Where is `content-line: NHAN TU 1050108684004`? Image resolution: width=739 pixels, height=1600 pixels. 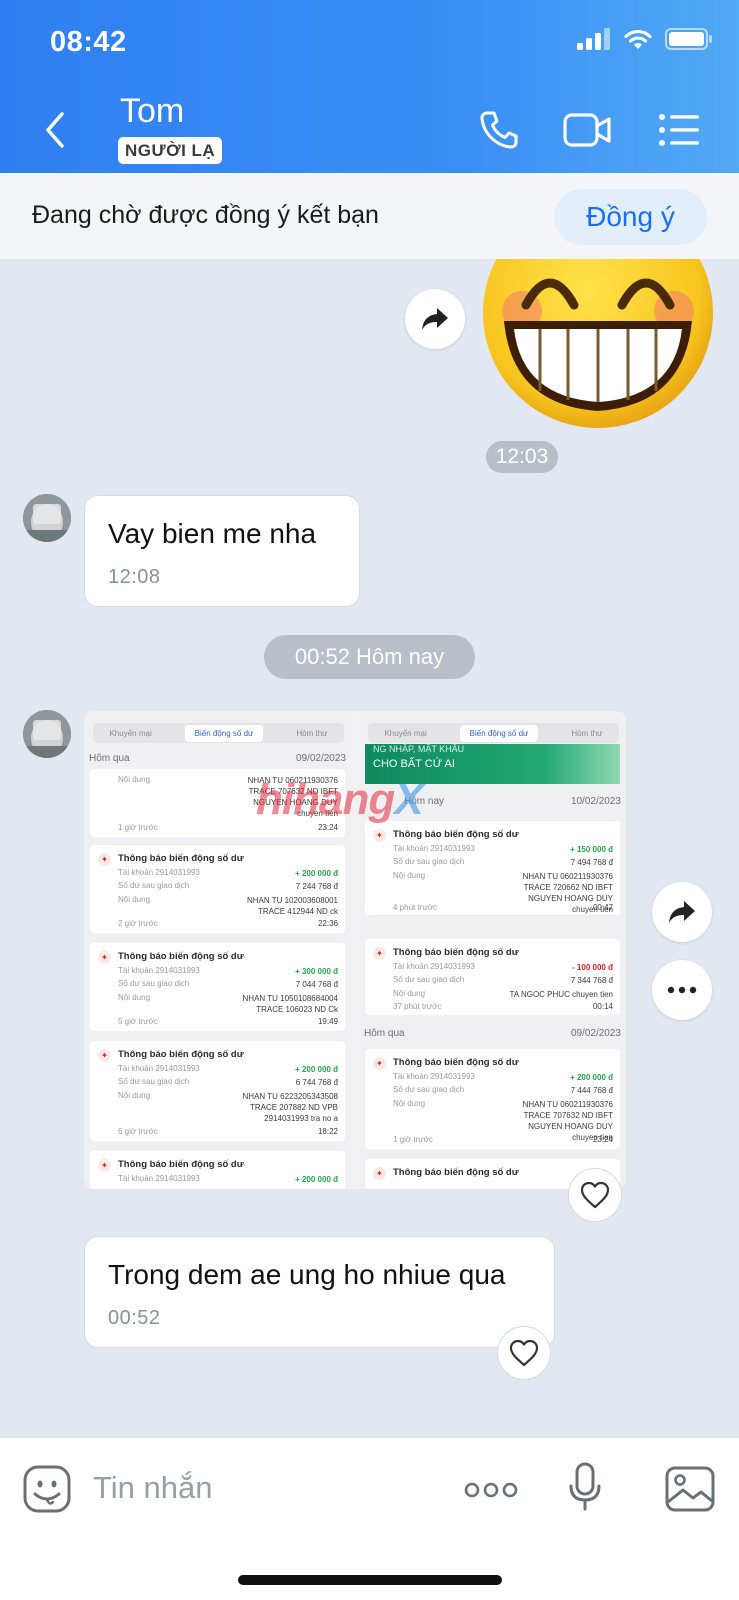
content-line: NHAN TU 1050108684004 is located at coordinates (290, 998).